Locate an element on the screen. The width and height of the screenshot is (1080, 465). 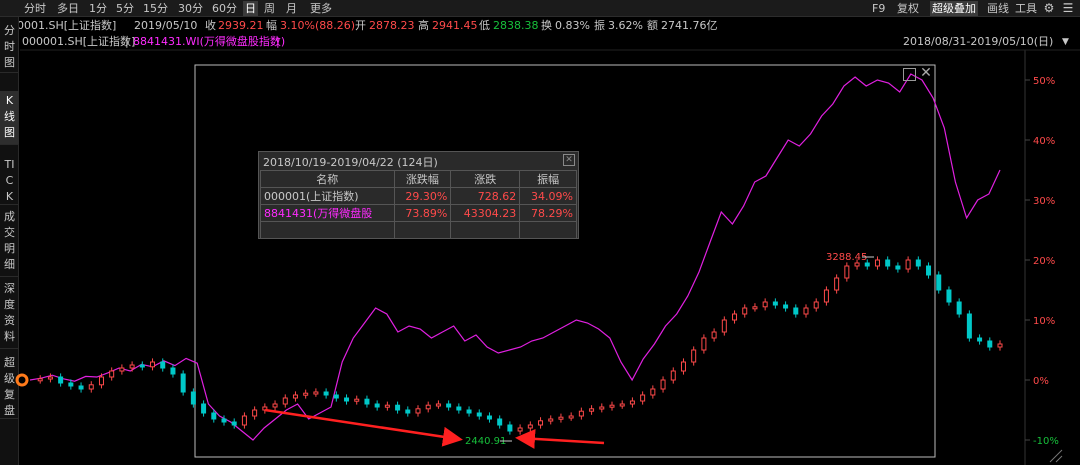
legend-overlay: 8841431.WI(万得微盘股指数) is located at coordinates (209, 42).